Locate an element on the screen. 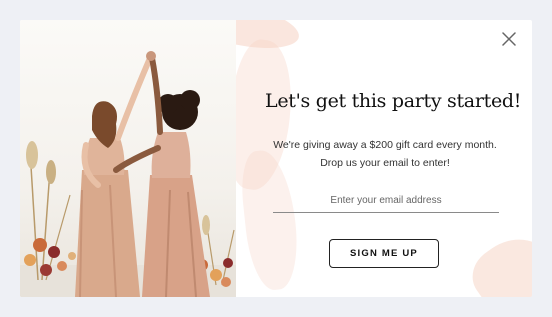 This screenshot has width=552, height=317. close-button is located at coordinates (509, 39).